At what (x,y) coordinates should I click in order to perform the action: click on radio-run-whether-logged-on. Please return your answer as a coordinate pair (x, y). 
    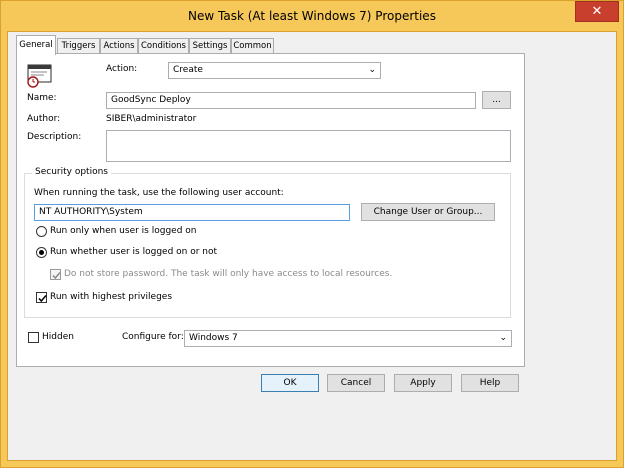
    Looking at the image, I should click on (41, 252).